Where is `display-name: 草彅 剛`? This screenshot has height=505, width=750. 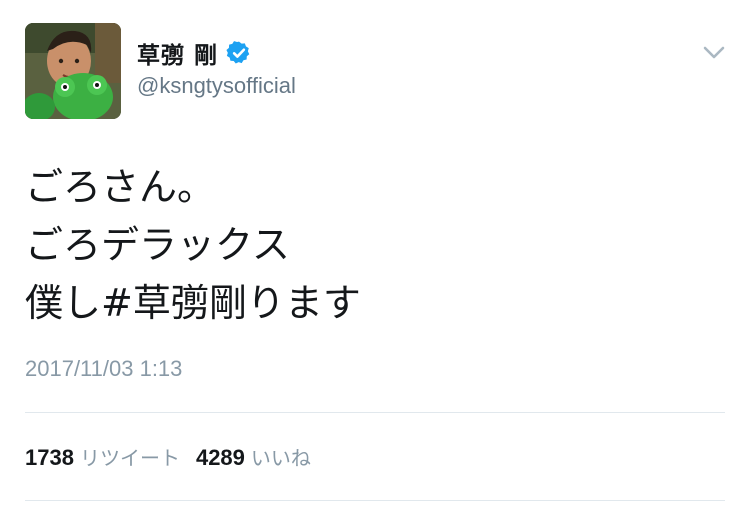 display-name: 草彅 剛 is located at coordinates (177, 53).